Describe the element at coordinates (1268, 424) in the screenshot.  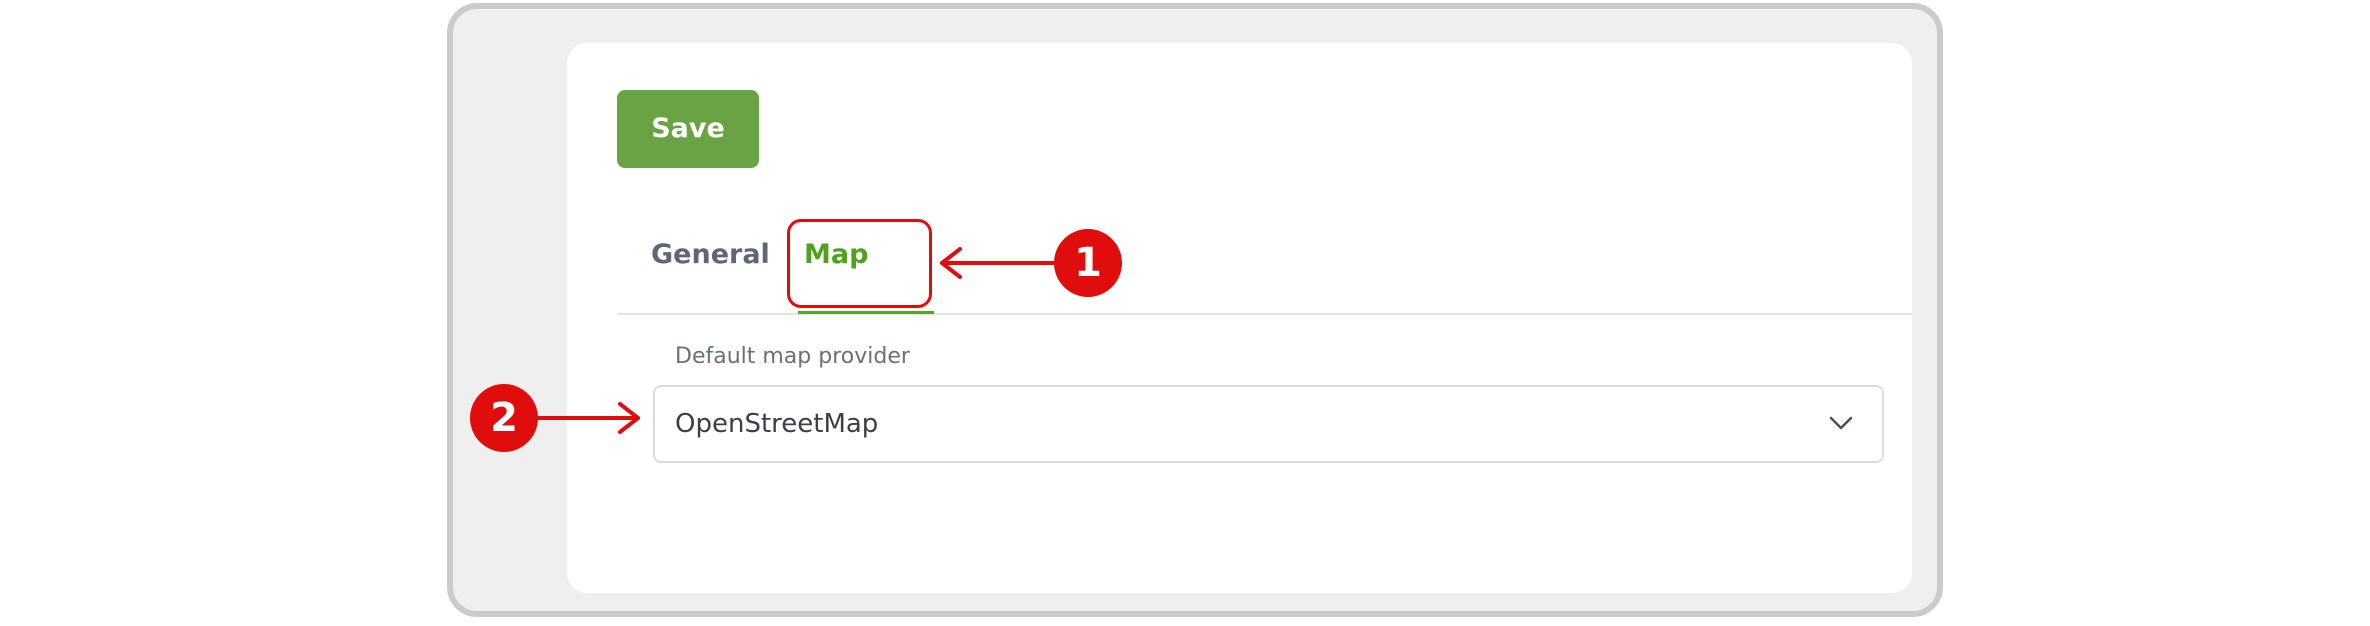
I see `map-provider-select: OpenStreetMap` at that location.